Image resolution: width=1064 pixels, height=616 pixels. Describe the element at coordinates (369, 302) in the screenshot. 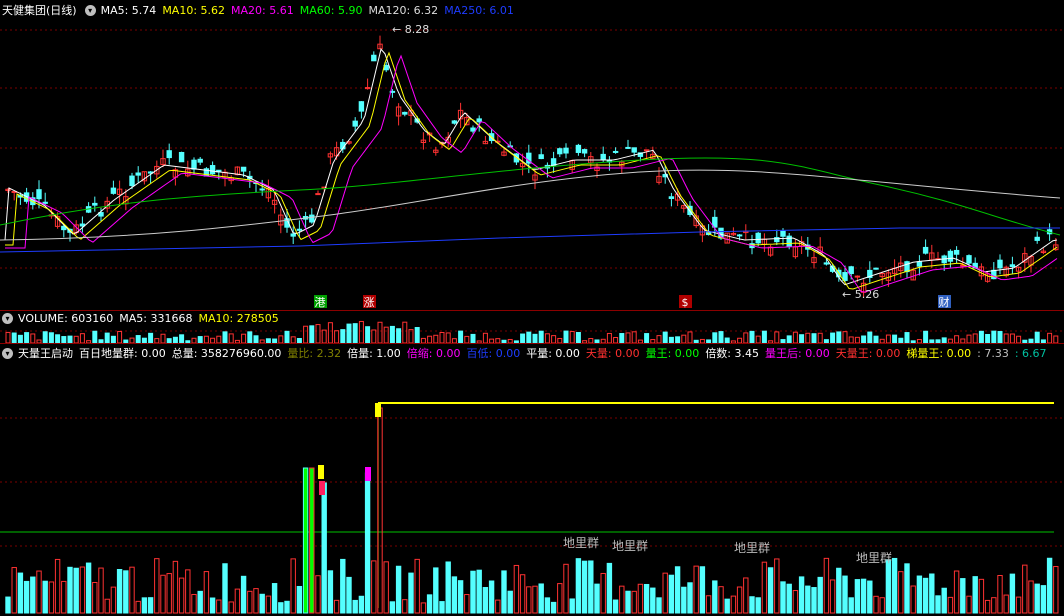

I see `event-marker-label: 涨` at that location.